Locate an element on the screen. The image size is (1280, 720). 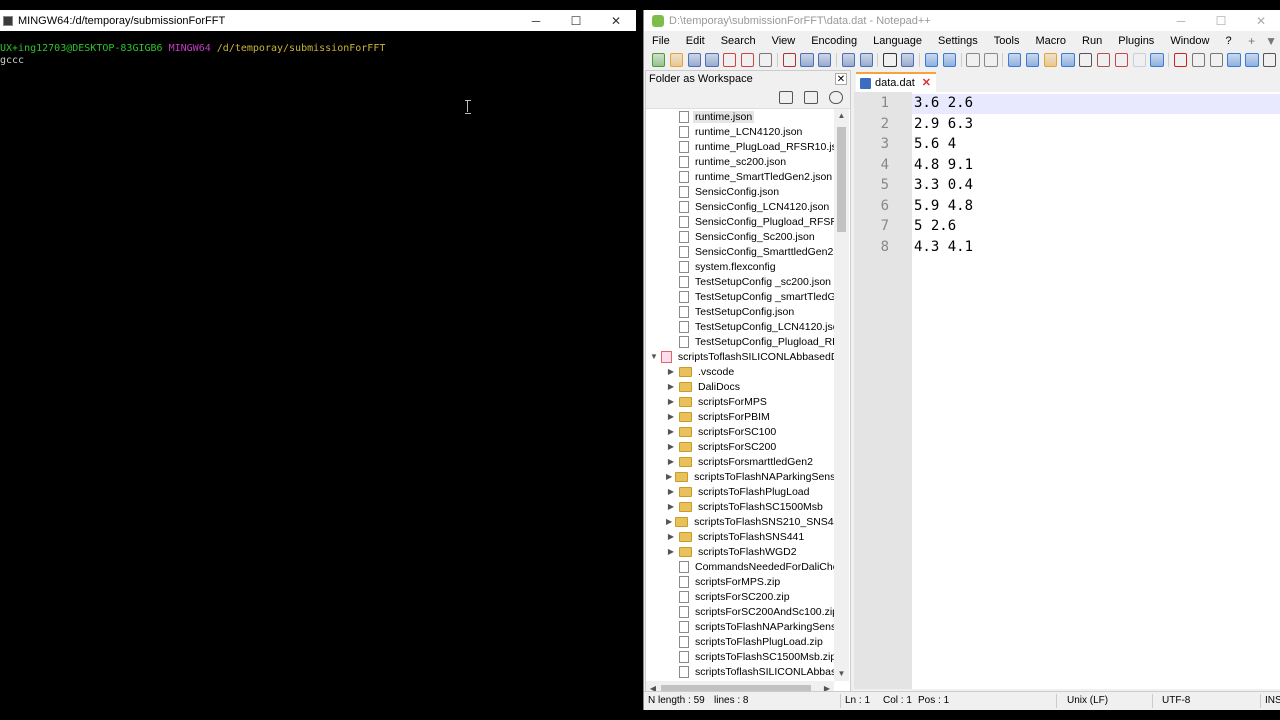
doc-map-icon is located at coordinates (1086, 60).